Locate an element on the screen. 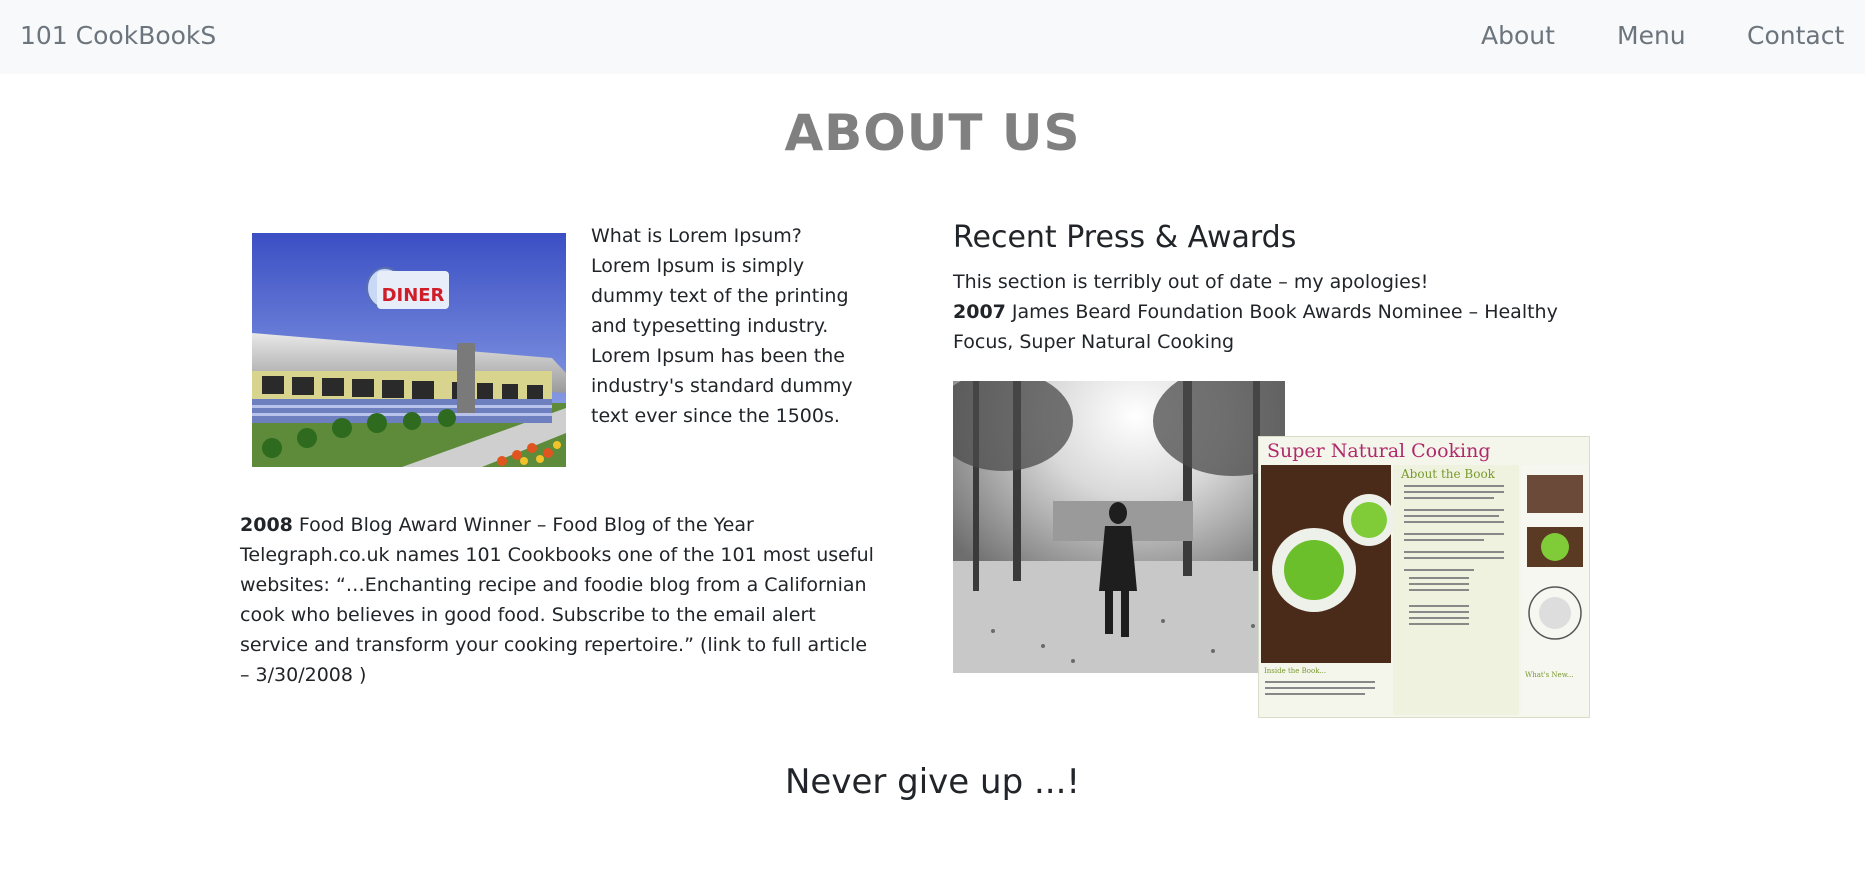  nav-link-about: About is located at coordinates (1518, 35).